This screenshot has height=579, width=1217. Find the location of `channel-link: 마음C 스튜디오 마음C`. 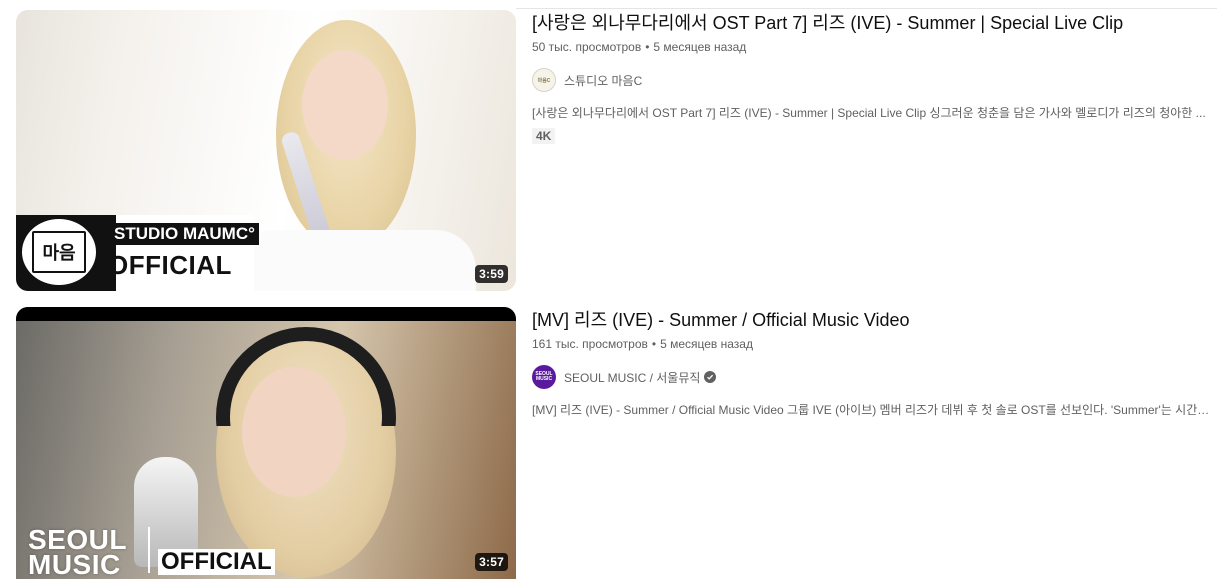

channel-link: 마음C 스튜디오 마음C is located at coordinates (872, 80).